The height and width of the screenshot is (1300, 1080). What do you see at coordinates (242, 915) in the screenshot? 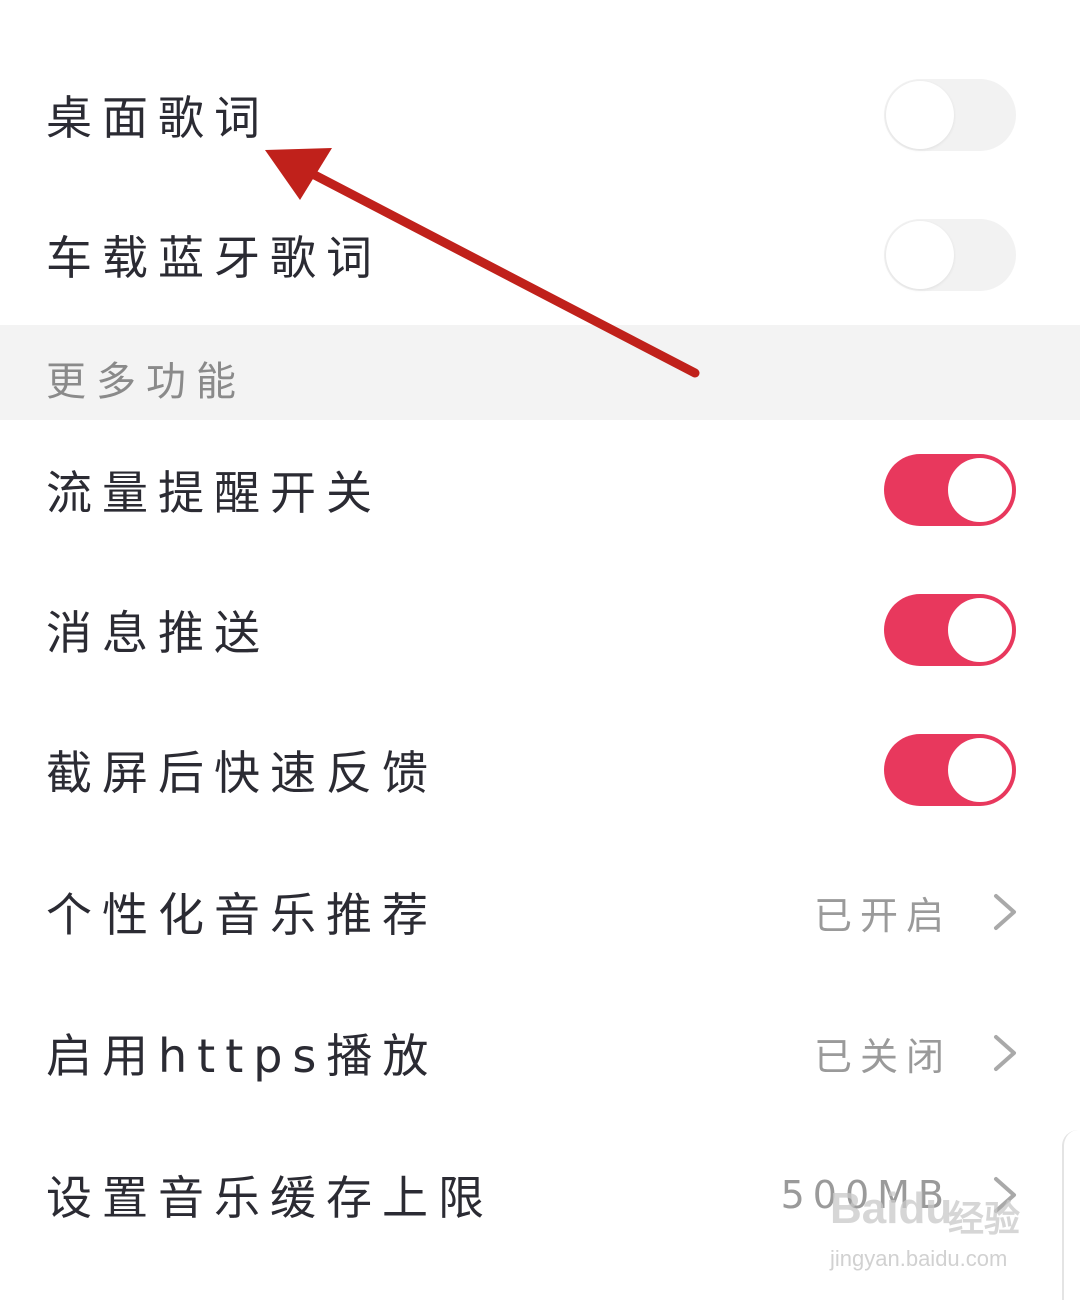
I see `setting-label: 个性化音乐推荐` at bounding box center [242, 915].